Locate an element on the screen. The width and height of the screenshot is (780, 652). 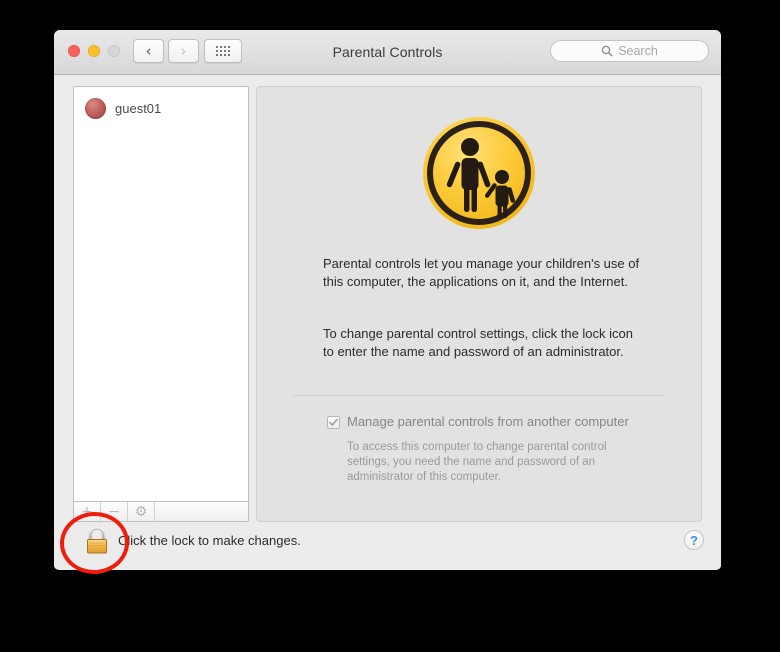
question-mark-icon: ? is located at coordinates (694, 540).